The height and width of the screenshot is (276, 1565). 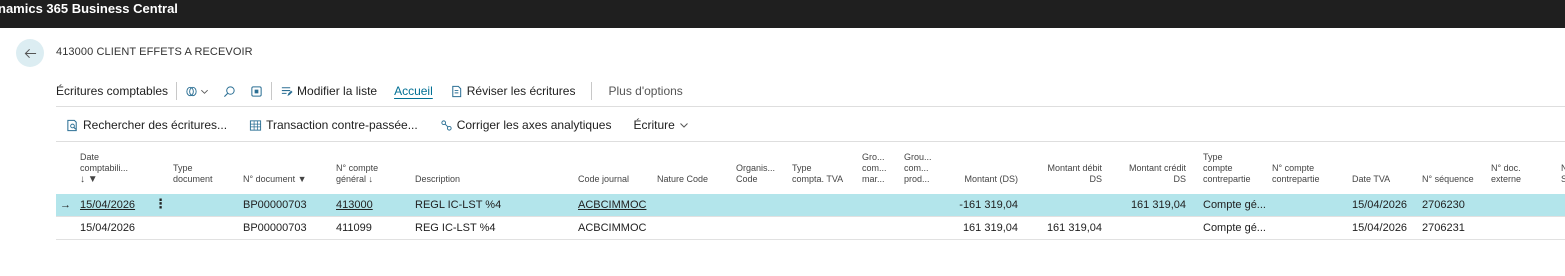 I want to click on share-button, so click(x=256, y=91).